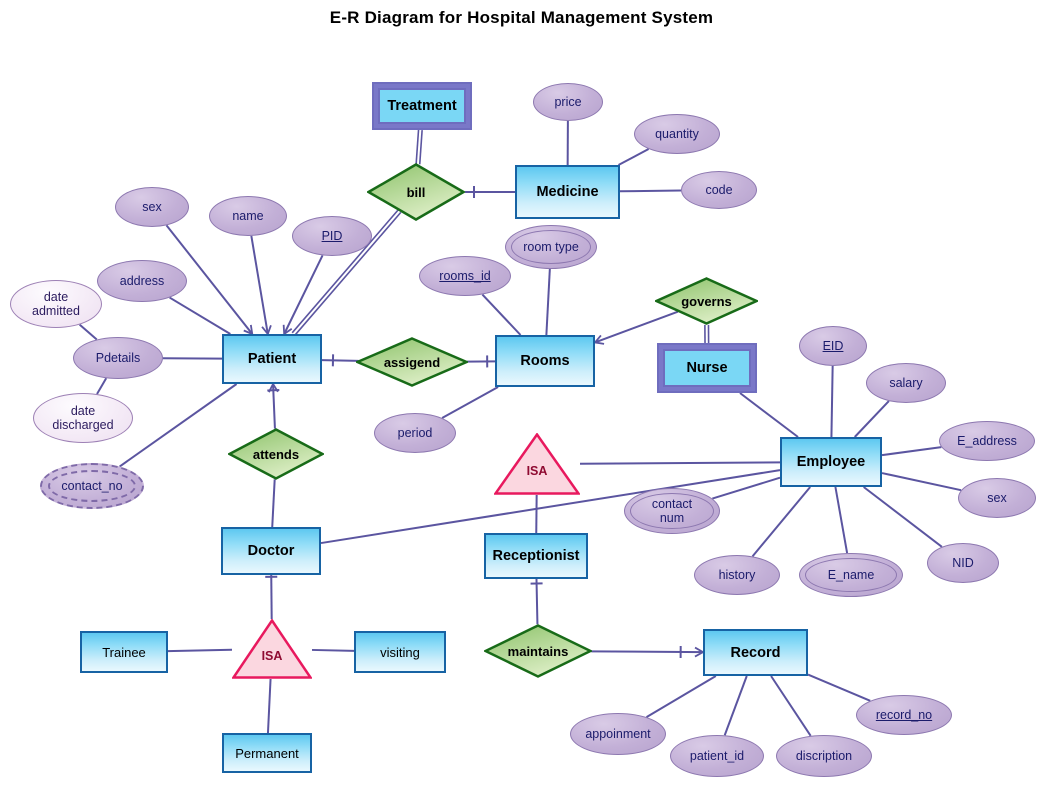 The width and height of the screenshot is (1043, 789). I want to click on edge-employee-to-e-name, so click(841, 520).